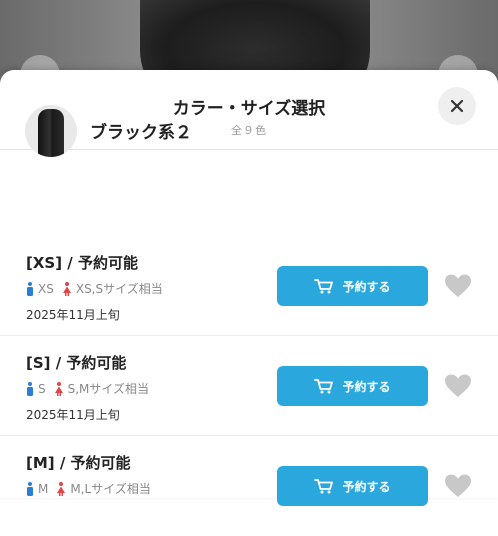  What do you see at coordinates (43, 488) in the screenshot?
I see `male-size: M` at bounding box center [43, 488].